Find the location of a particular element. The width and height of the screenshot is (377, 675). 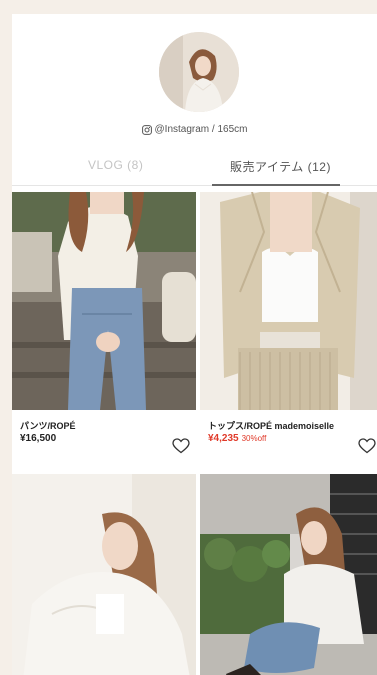

handle-text: @Instagram / 165cm is located at coordinates (201, 129).